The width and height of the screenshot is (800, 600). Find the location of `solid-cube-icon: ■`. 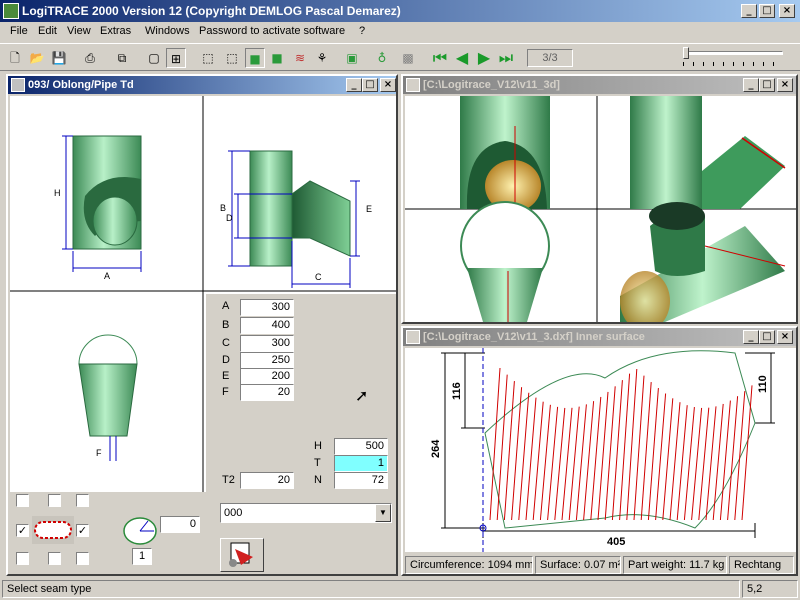

solid-cube-icon: ■ is located at coordinates (277, 58).